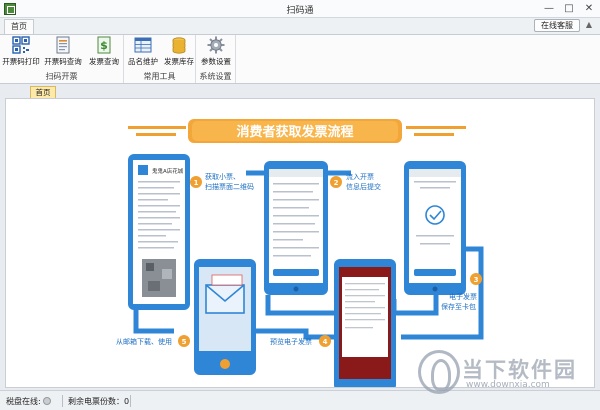 This screenshot has height=410, width=600. What do you see at coordinates (557, 25) in the screenshot?
I see `online-service-button: 在线客服` at bounding box center [557, 25].